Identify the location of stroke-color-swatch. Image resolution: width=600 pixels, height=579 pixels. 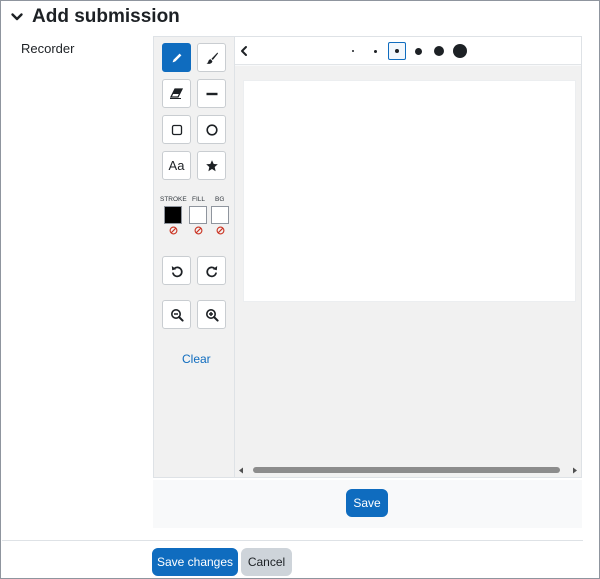
(173, 215).